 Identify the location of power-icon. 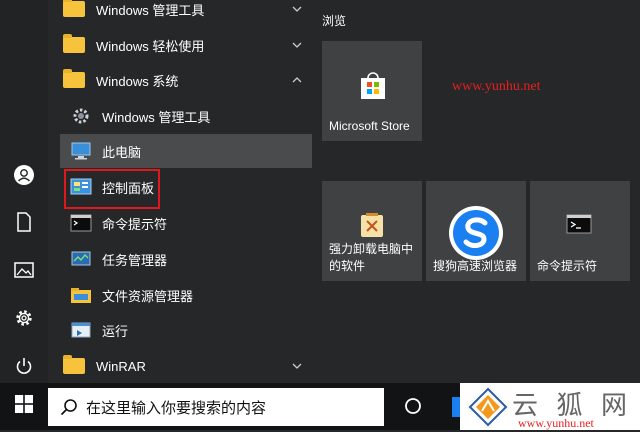
(24, 366).